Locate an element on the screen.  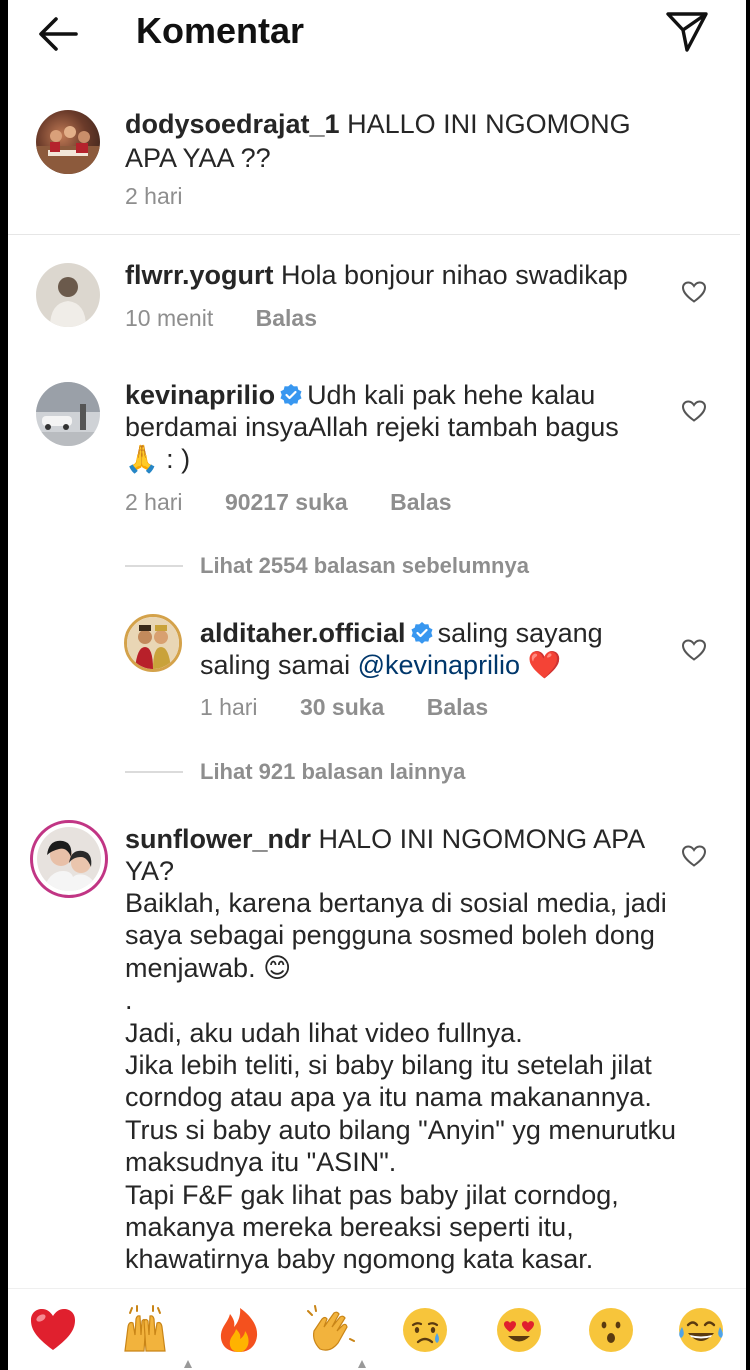
mention-link: @kevinaprilio is located at coordinates (439, 665).